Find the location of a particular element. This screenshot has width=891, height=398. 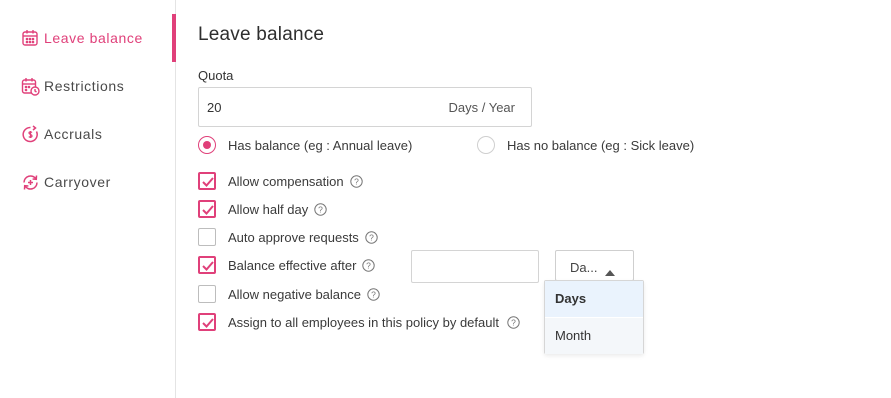

quota-unit: Days / Year is located at coordinates (482, 107).